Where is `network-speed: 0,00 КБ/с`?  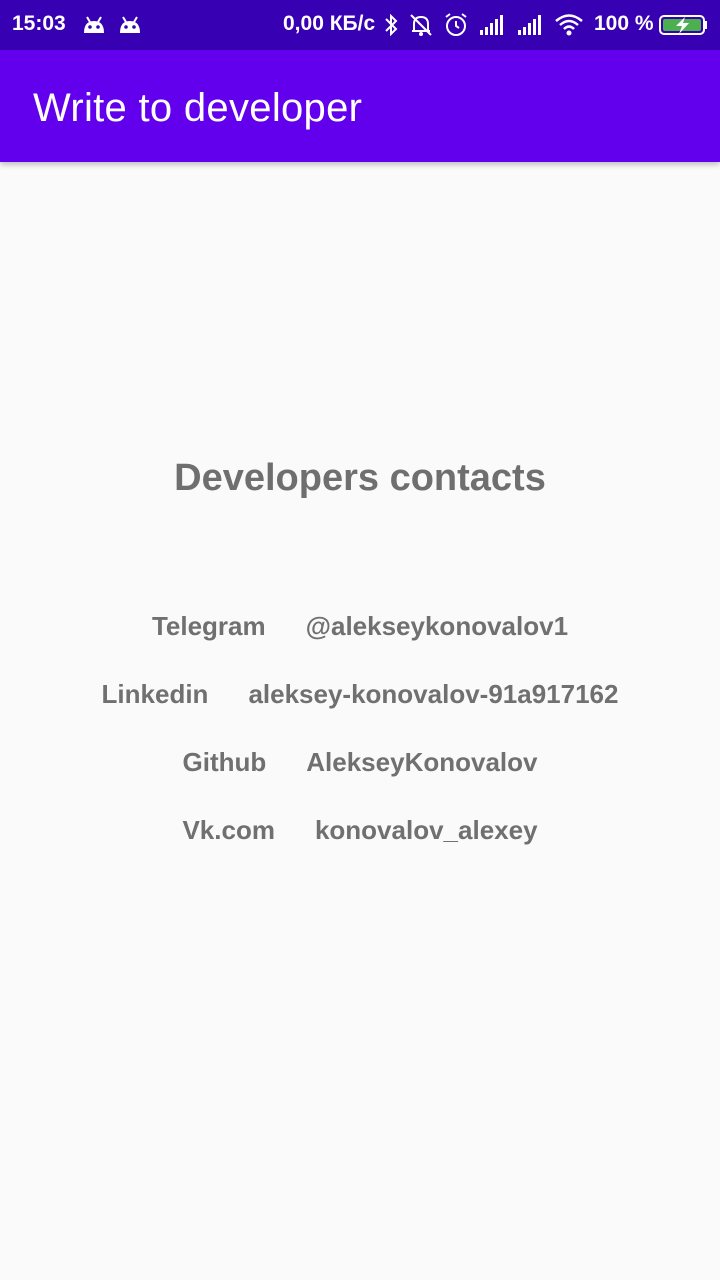
network-speed: 0,00 КБ/с is located at coordinates (329, 23).